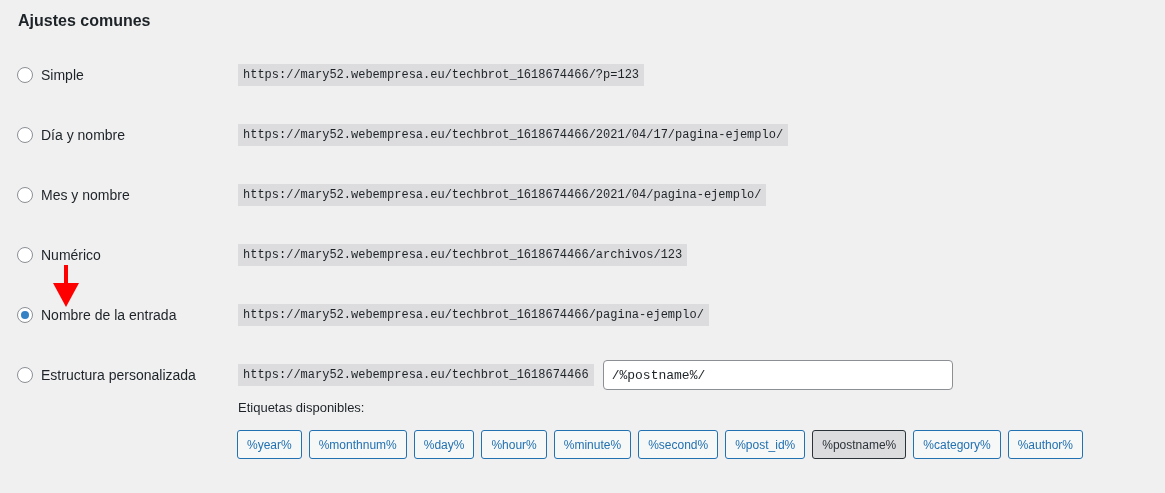 The image size is (1165, 493). I want to click on tag-button: %author%, so click(1045, 444).